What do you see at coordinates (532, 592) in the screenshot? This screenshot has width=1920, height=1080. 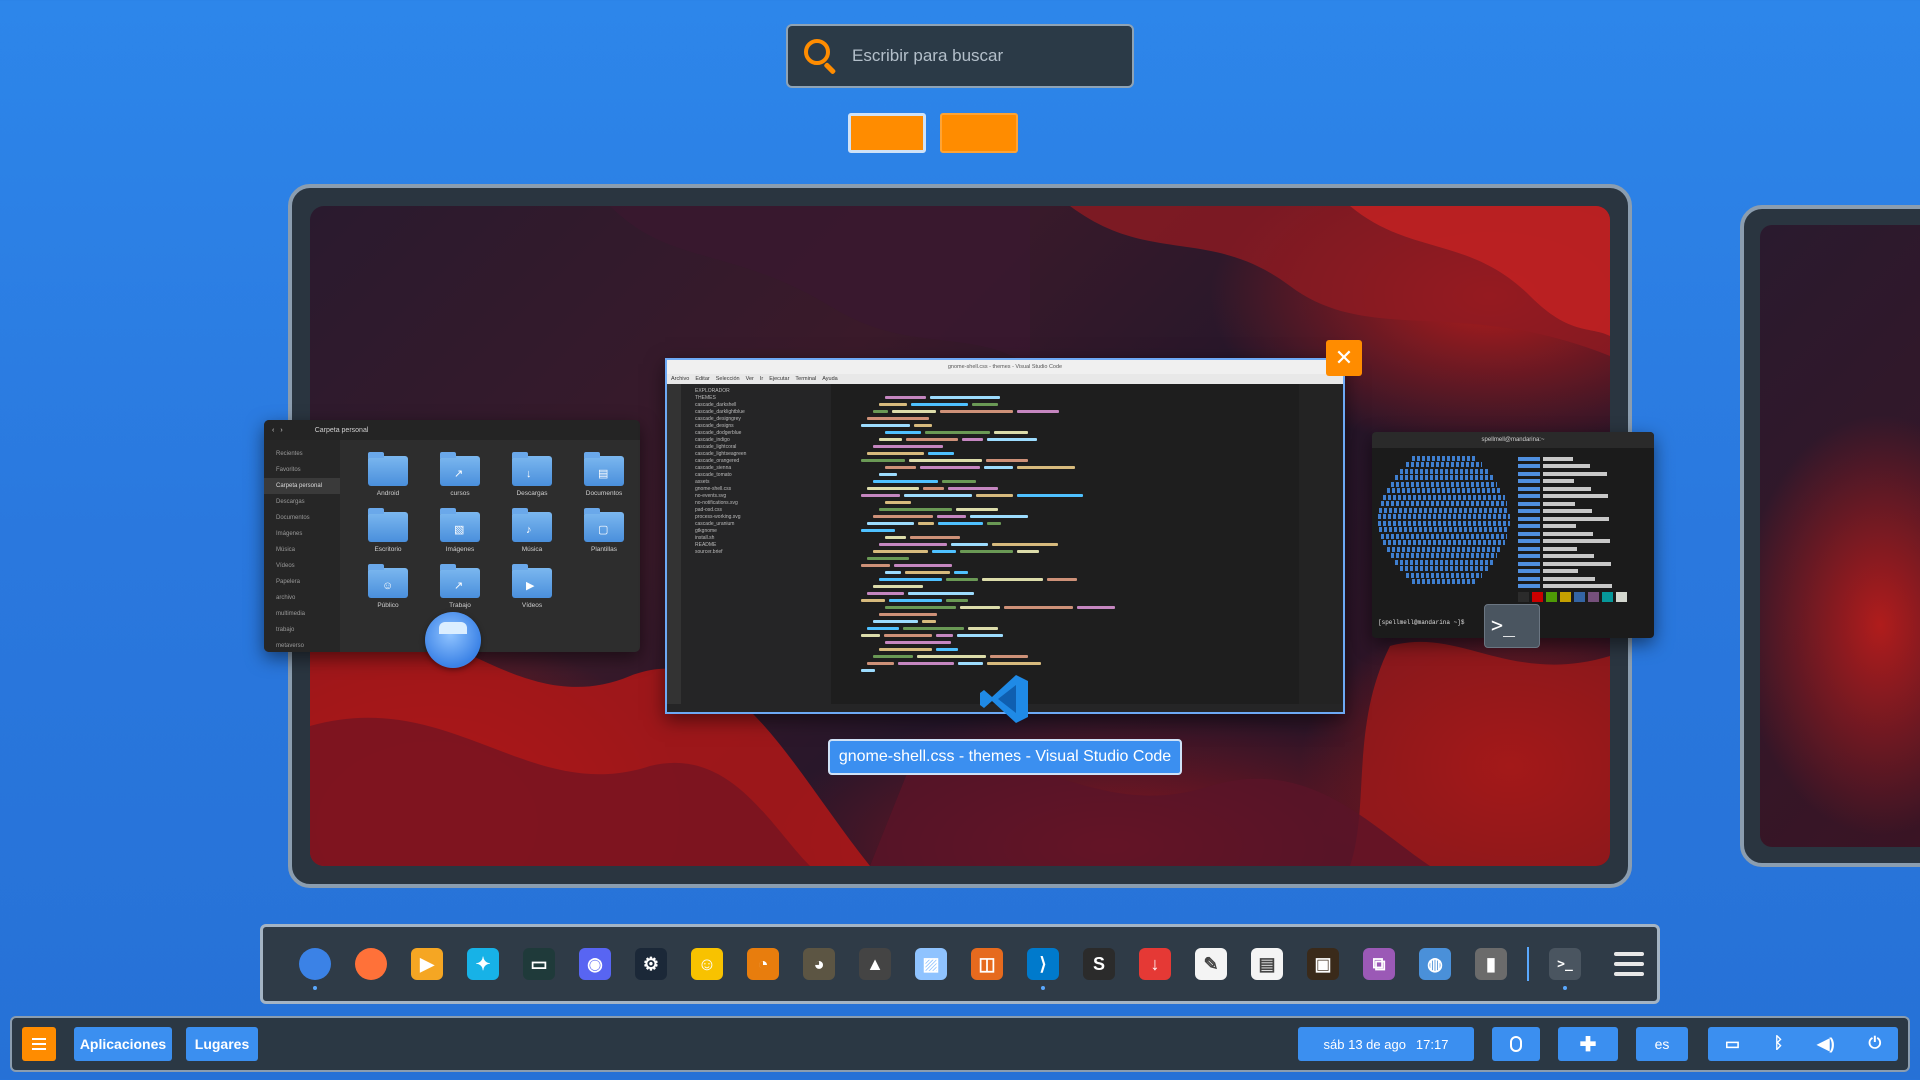 I see `folder-item: ▶ Vídeos` at bounding box center [532, 592].